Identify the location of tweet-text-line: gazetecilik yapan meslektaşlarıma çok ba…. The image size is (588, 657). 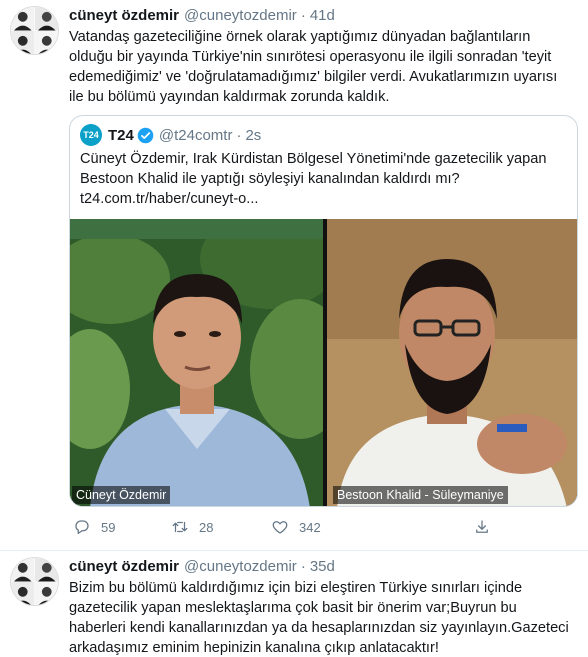
(293, 608).